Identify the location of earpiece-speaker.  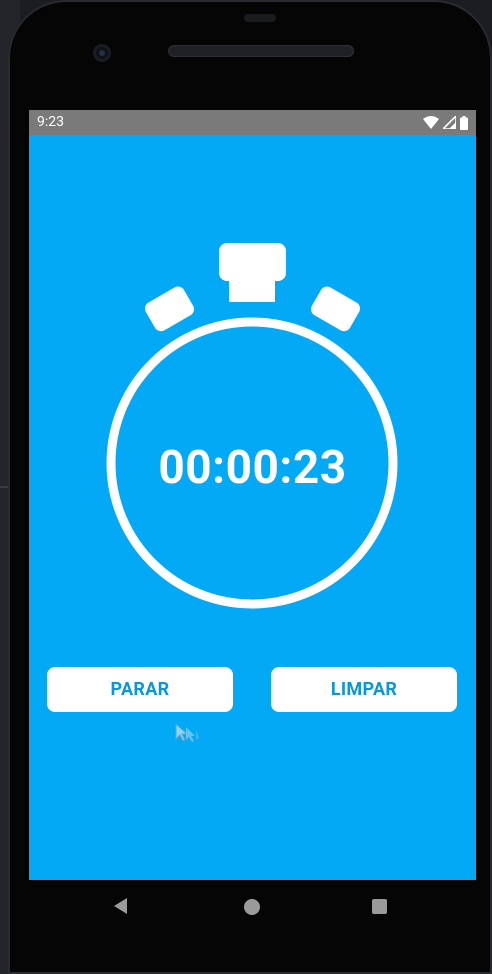
(261, 51).